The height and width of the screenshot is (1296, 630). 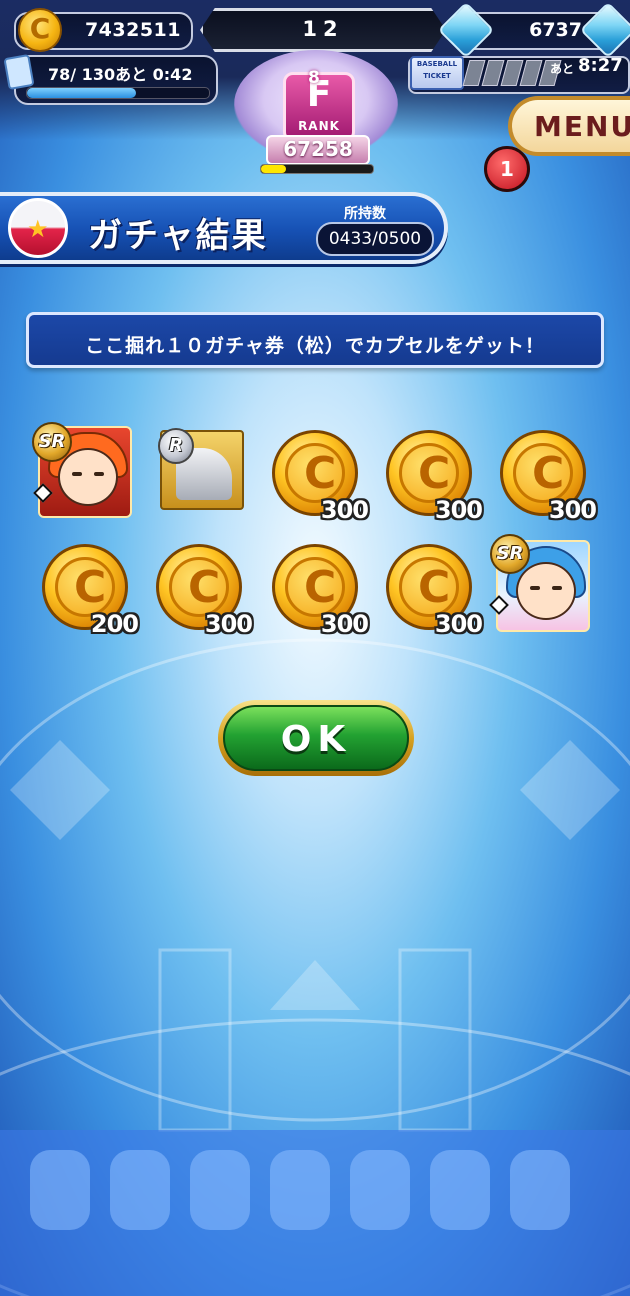 I want to click on capsule-icon: ★, so click(x=38, y=228).